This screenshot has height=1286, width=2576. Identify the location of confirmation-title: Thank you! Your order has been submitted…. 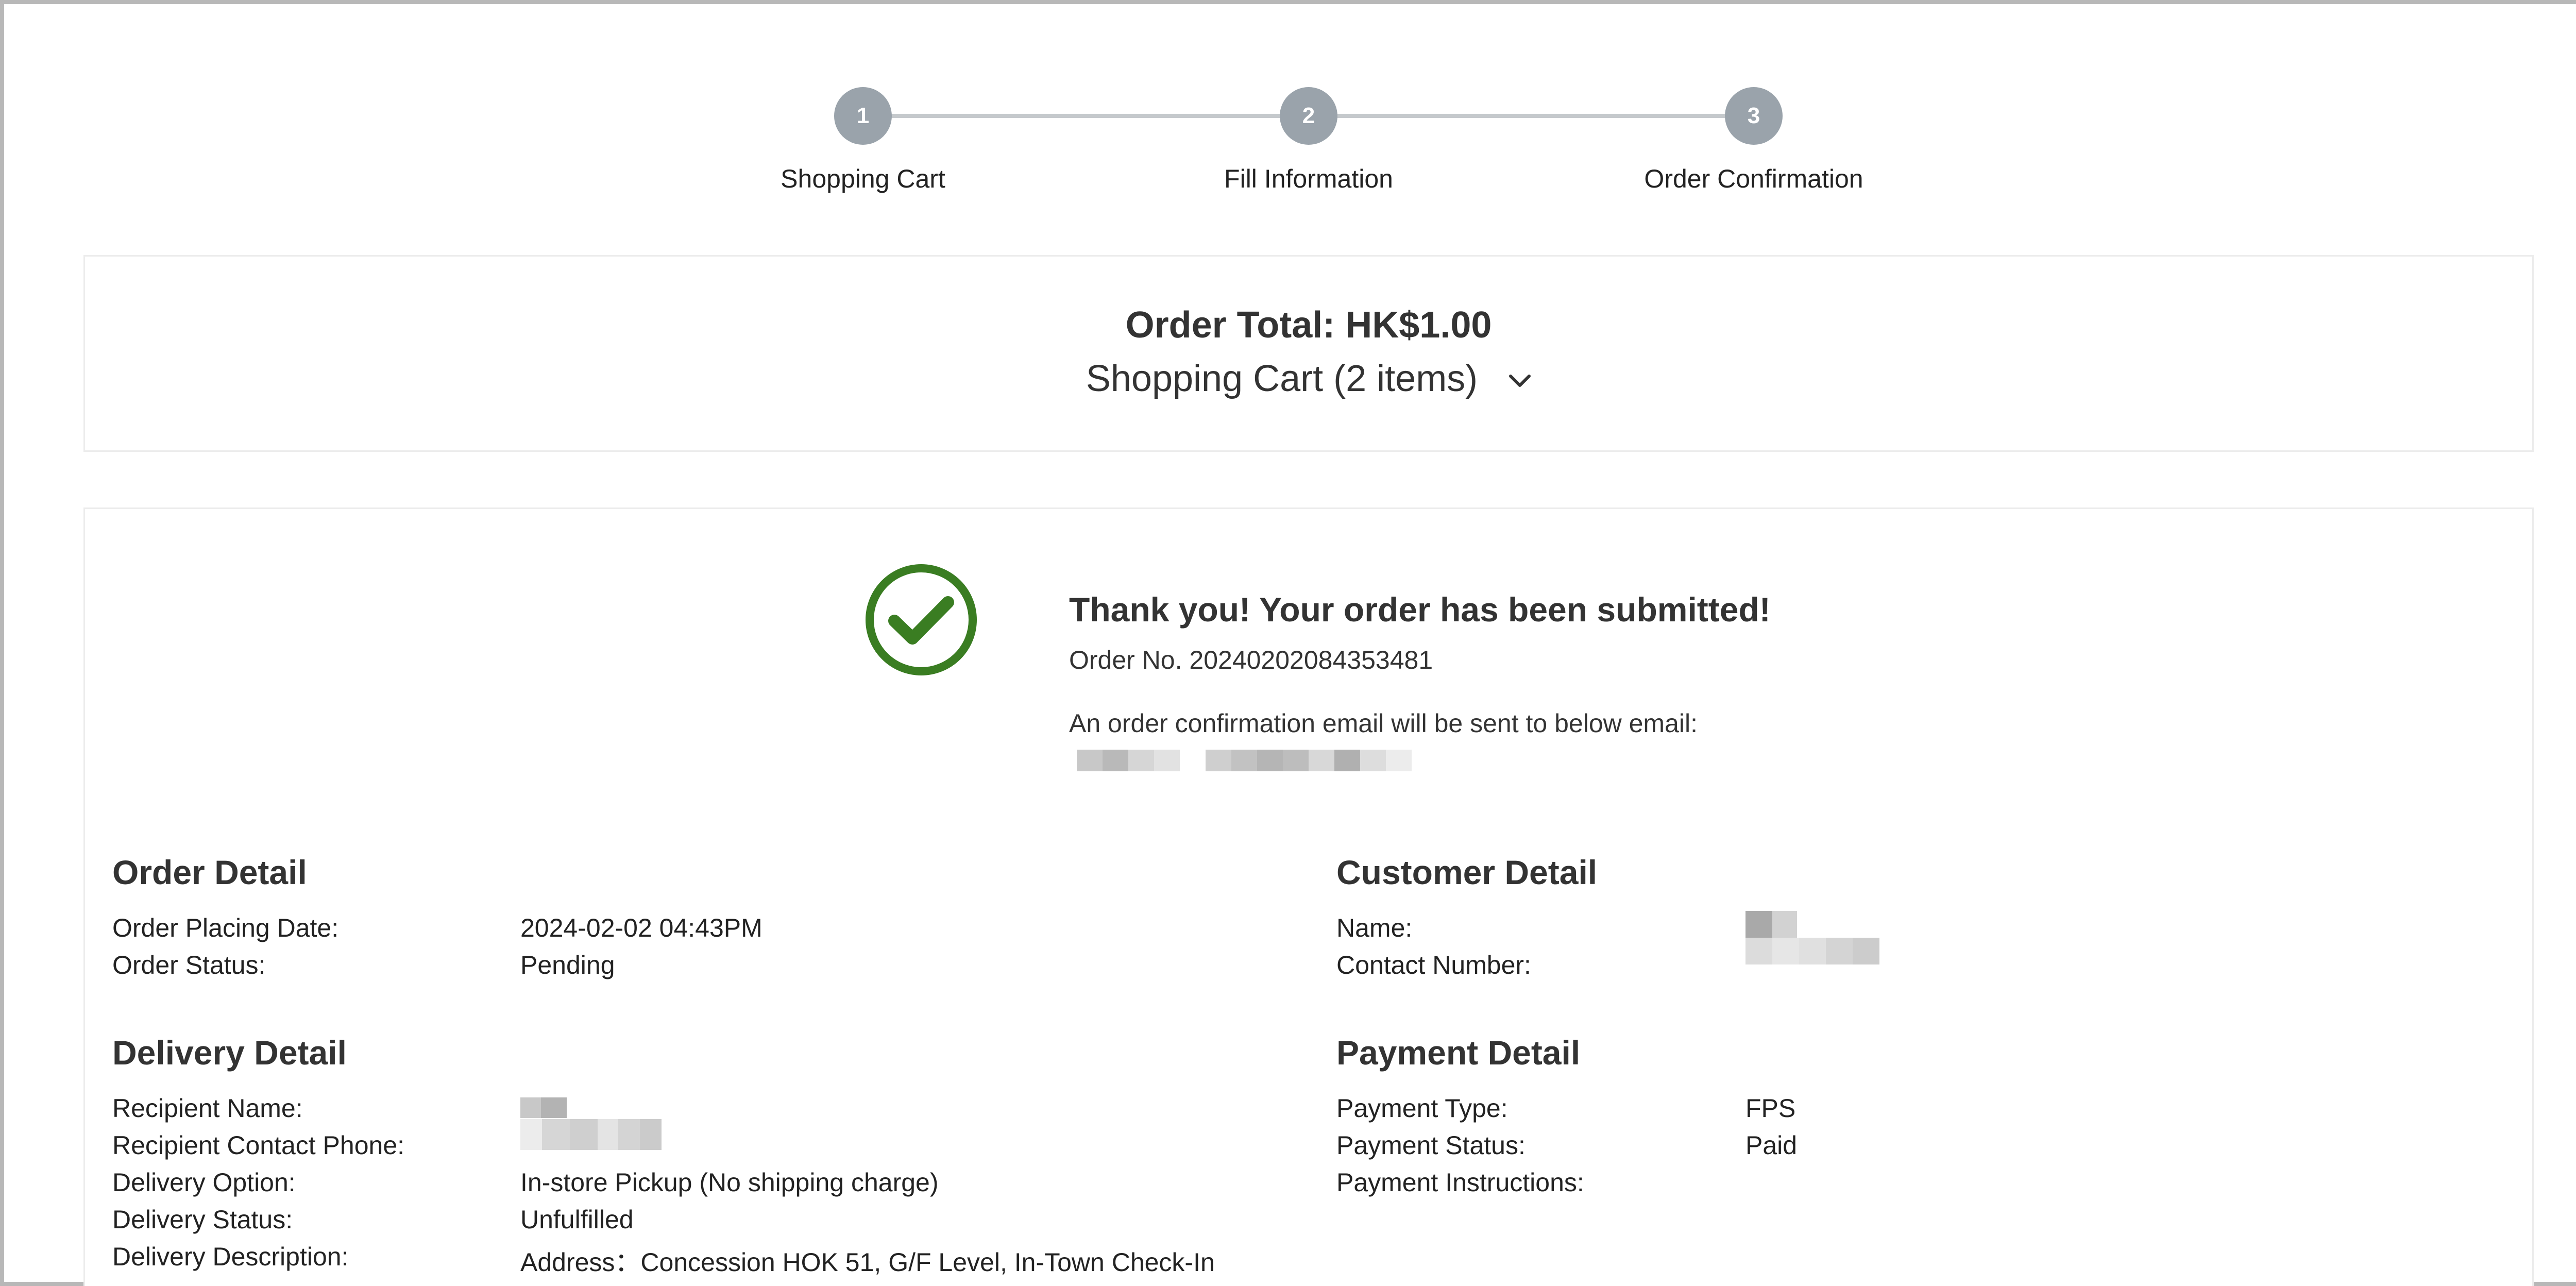
(1420, 609).